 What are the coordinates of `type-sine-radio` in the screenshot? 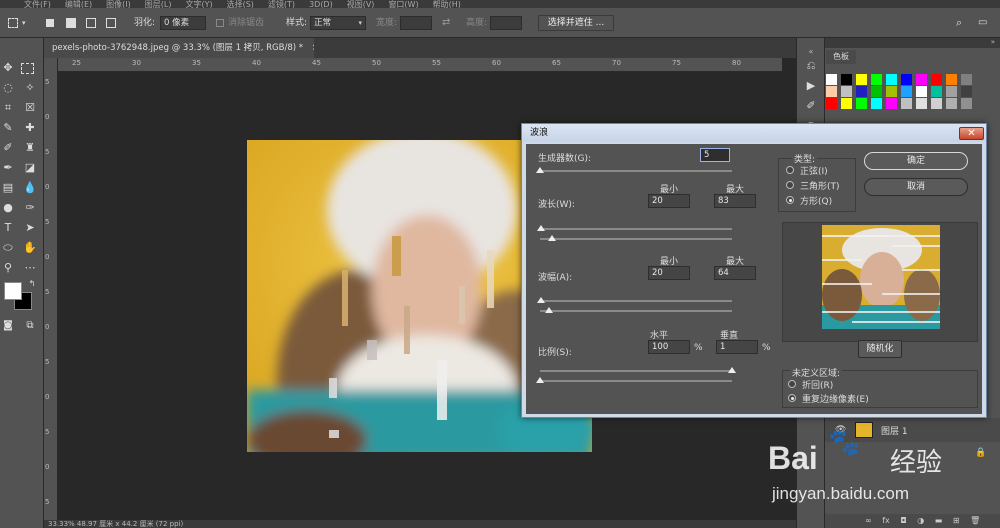 It's located at (790, 170).